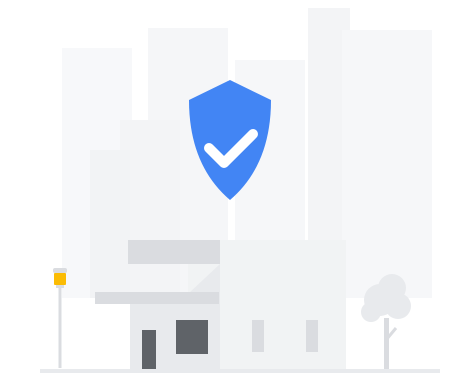  I want to click on door, so click(149, 350).